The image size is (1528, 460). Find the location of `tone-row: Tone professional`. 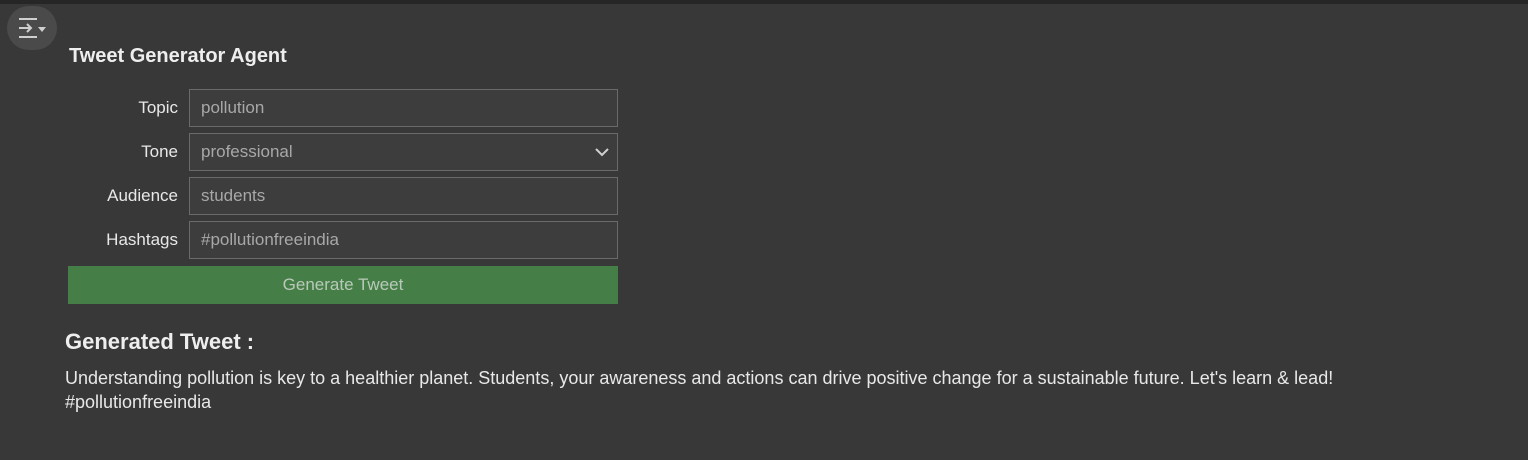

tone-row: Tone professional is located at coordinates (343, 152).